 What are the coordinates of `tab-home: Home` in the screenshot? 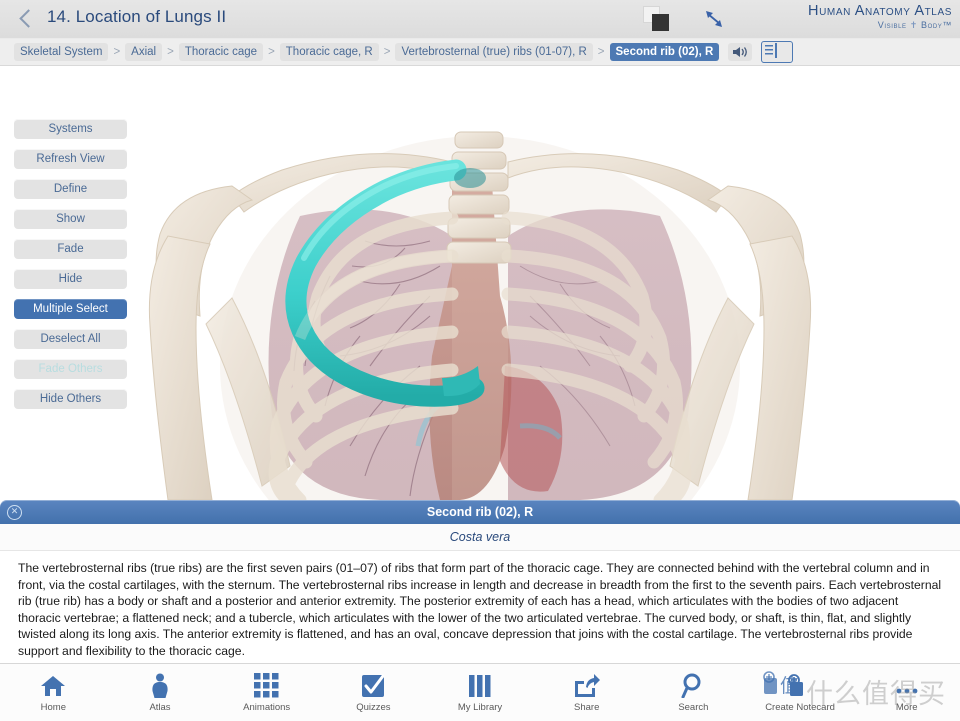 It's located at (53, 692).